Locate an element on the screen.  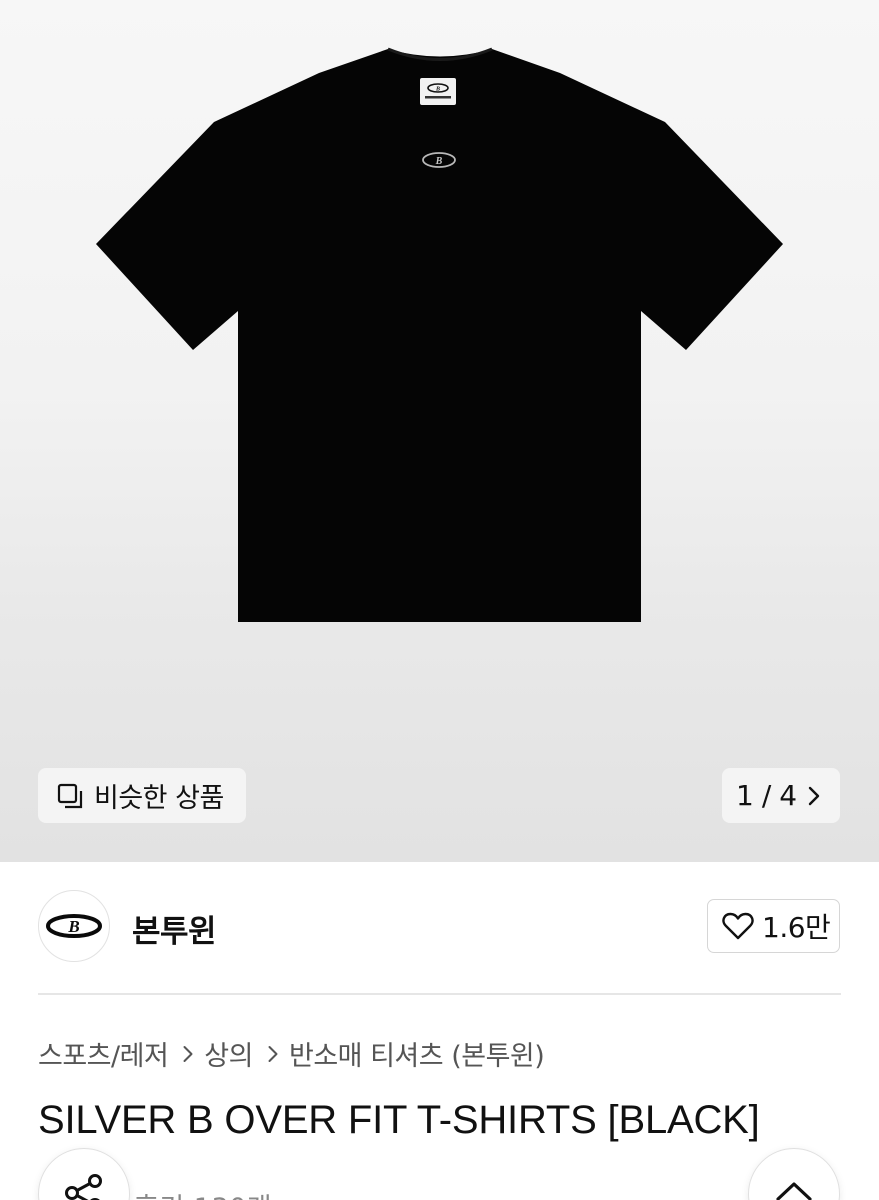
image-pager-text: 1 / 4 is located at coordinates (766, 795).